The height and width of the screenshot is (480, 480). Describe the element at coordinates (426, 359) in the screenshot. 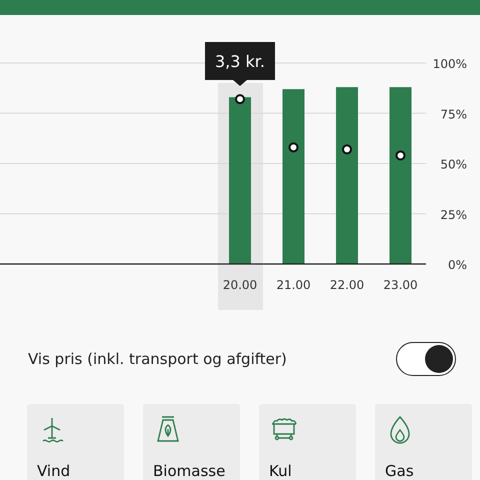

I see `price-toggle` at that location.